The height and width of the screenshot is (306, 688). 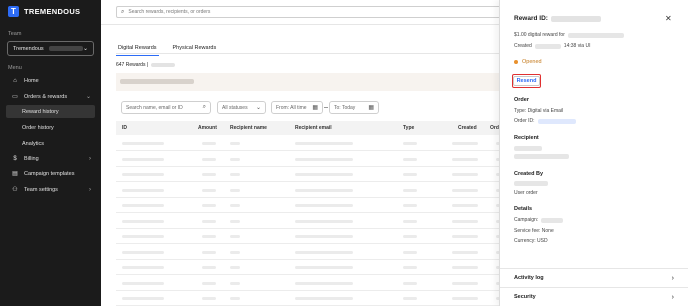 What do you see at coordinates (132, 65) in the screenshot?
I see `reward-count-label: 647 Rewards |` at bounding box center [132, 65].